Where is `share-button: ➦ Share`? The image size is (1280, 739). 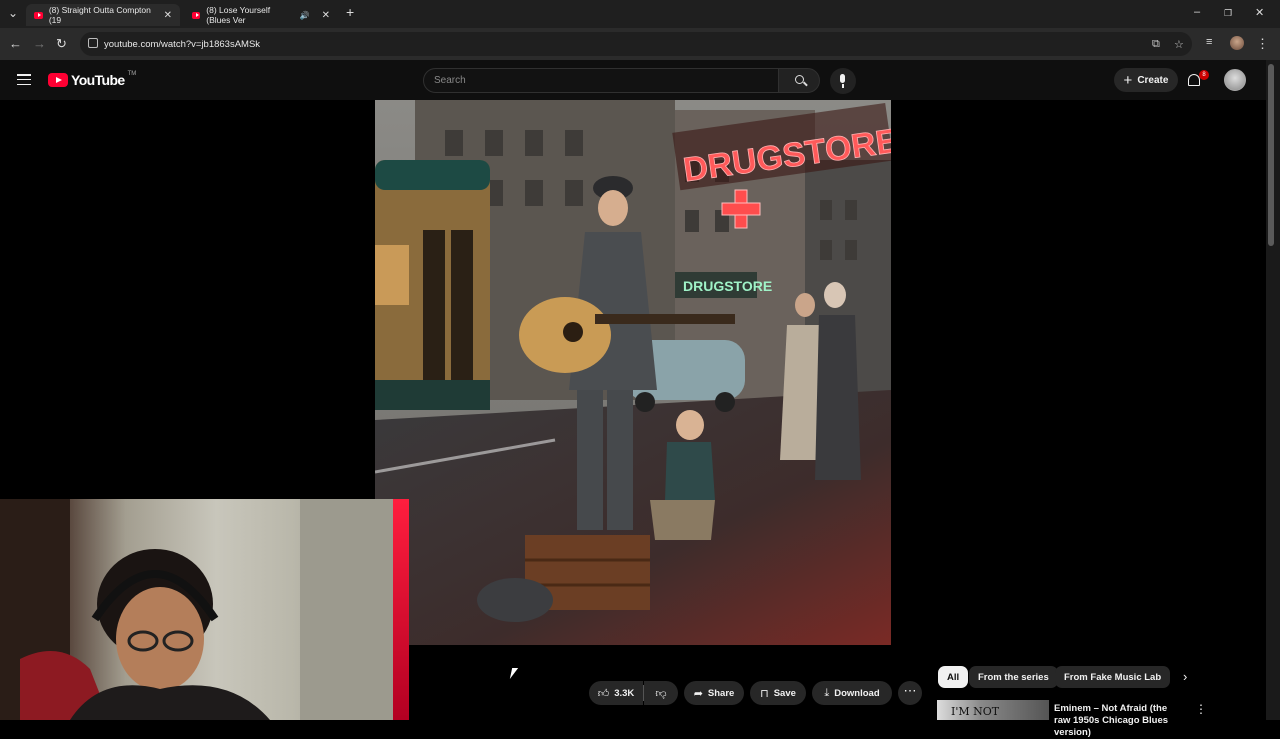 share-button: ➦ Share is located at coordinates (714, 693).